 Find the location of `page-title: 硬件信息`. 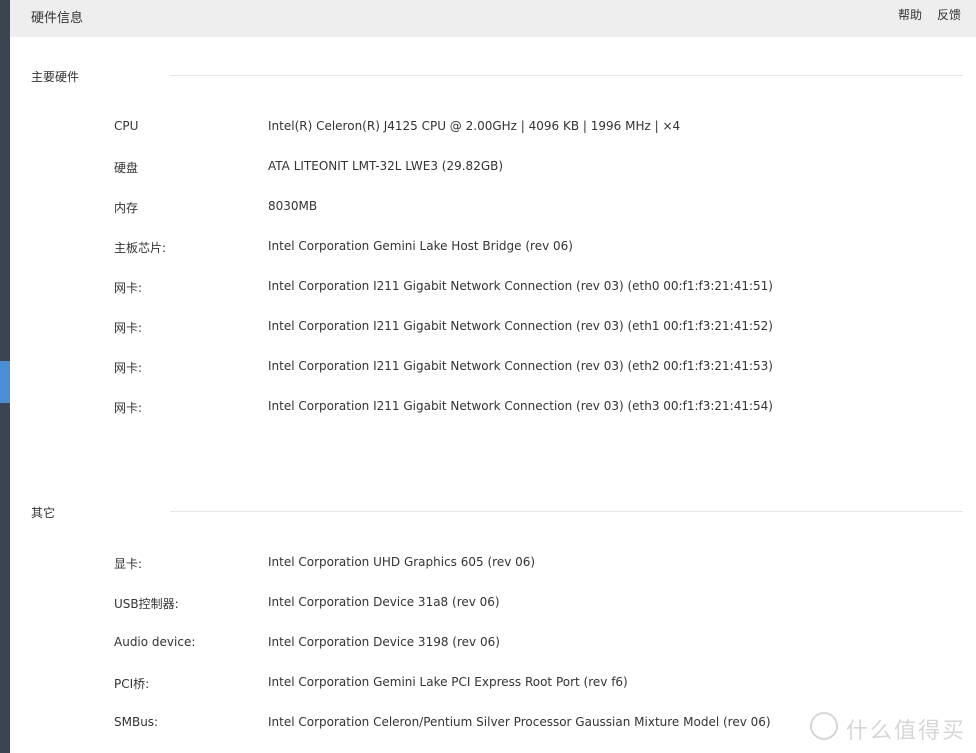

page-title: 硬件信息 is located at coordinates (57, 18).